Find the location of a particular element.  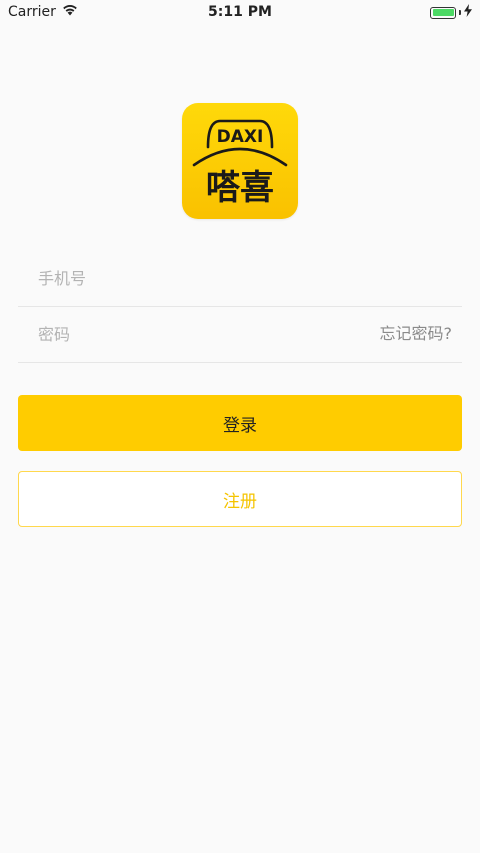

login-button: 登录 is located at coordinates (240, 423).